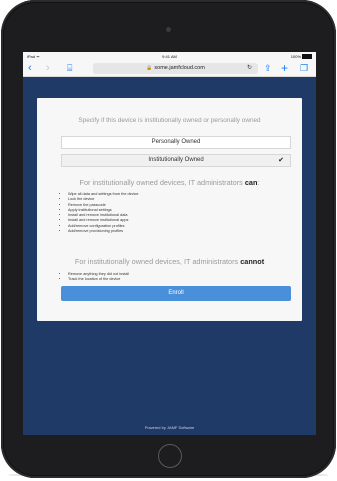 The height and width of the screenshot is (481, 337). Describe the element at coordinates (48, 68) in the screenshot. I see `chevron-right-icon: ›` at that location.